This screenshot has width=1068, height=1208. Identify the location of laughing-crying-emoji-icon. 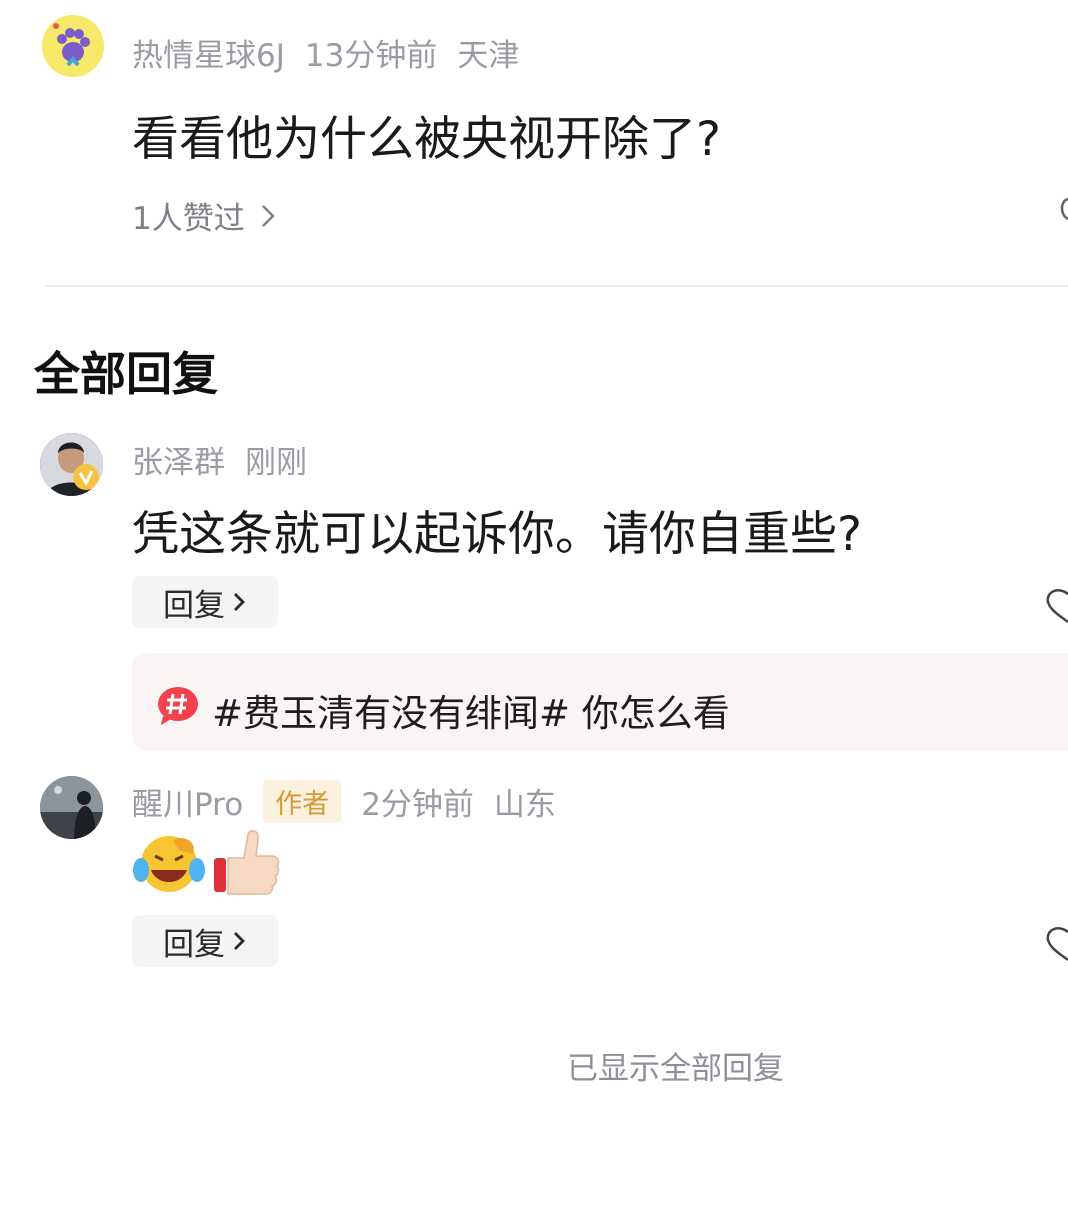
(169, 864).